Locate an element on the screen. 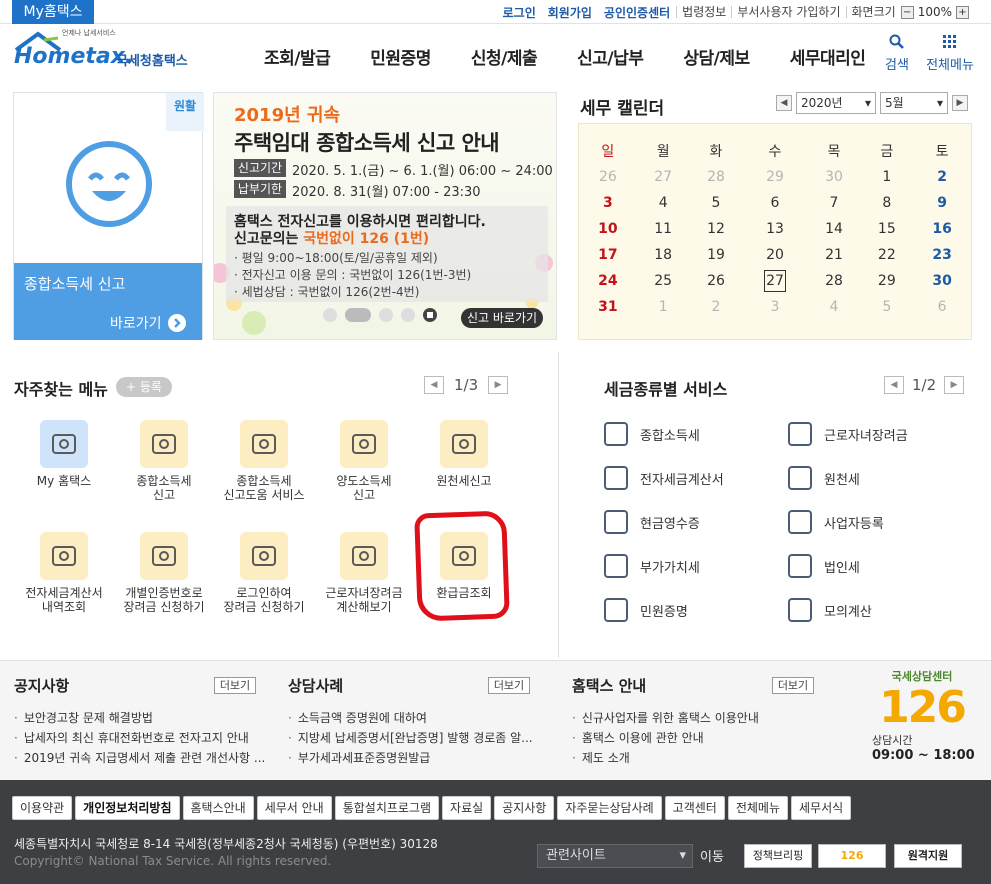  add-menu-button: + 등록 is located at coordinates (144, 387).